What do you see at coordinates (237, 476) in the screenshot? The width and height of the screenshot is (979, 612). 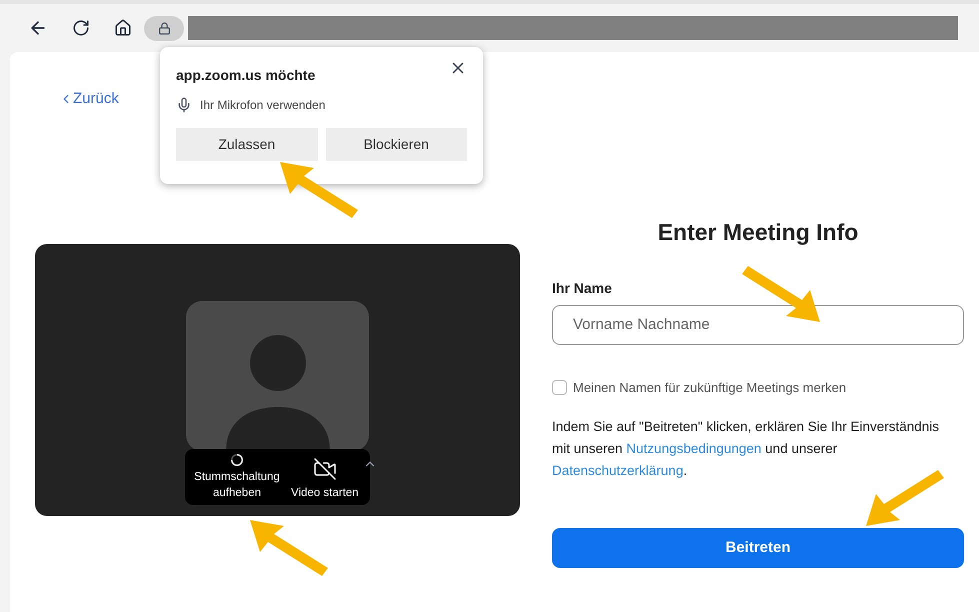 I see `unmute-button: Stummschaltung aufheben` at bounding box center [237, 476].